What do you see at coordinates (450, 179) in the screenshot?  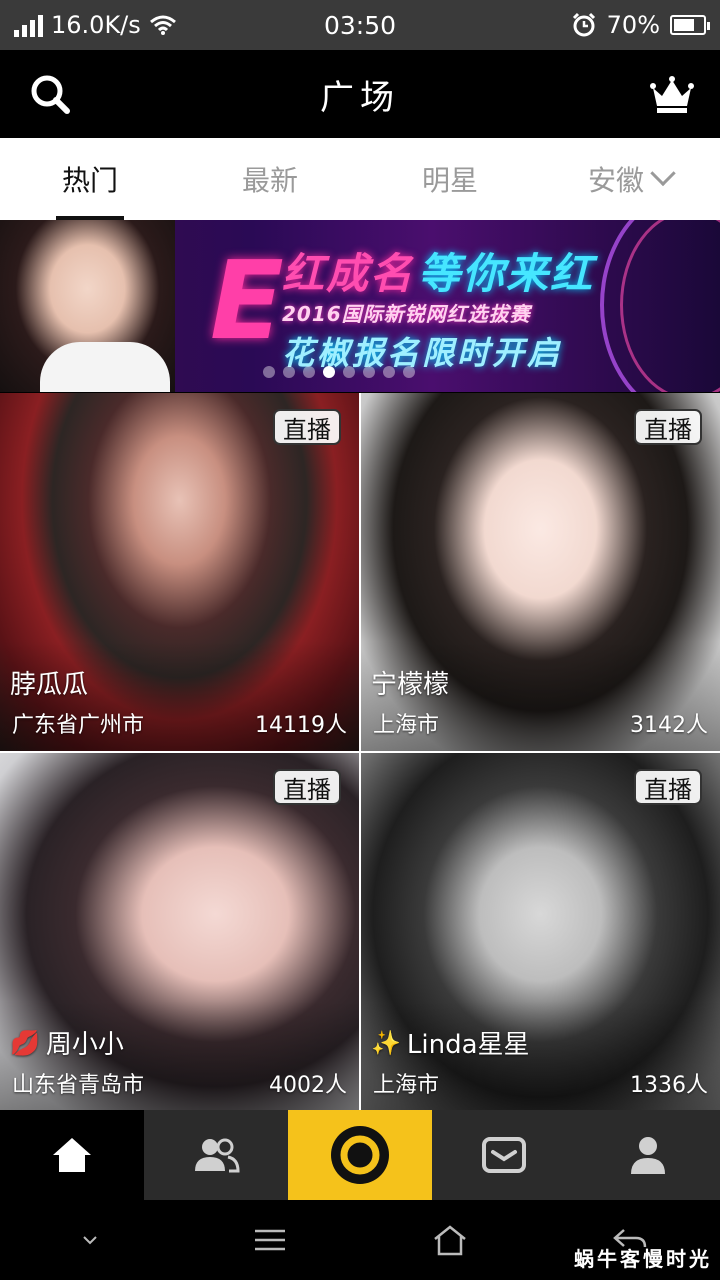 I see `tab-stars: 明星` at bounding box center [450, 179].